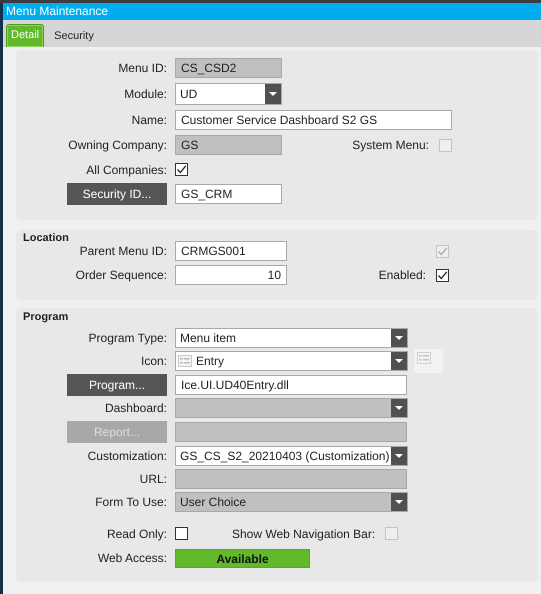 This screenshot has width=541, height=594. Describe the element at coordinates (402, 275) in the screenshot. I see `field-label: Enabled:` at that location.